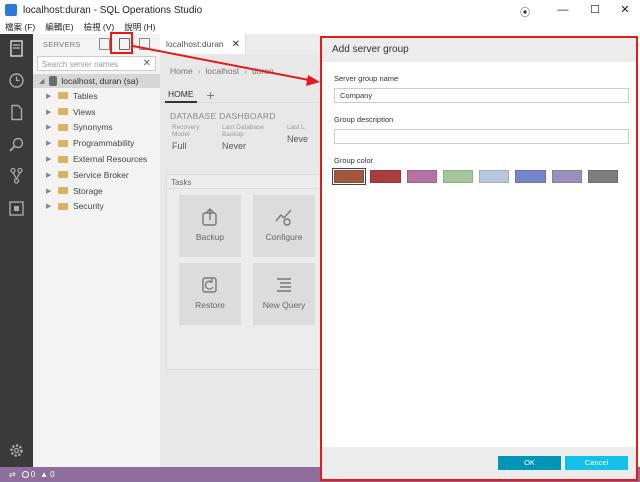 The width and height of the screenshot is (640, 482). What do you see at coordinates (80, 64) in the screenshot?
I see `search-placeholder: Search server names` at bounding box center [80, 64].